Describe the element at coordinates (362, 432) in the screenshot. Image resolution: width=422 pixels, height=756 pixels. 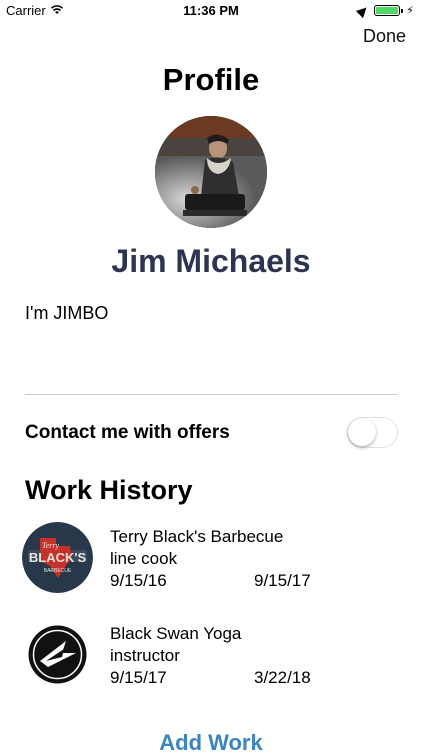
I see `toggle-knob` at that location.